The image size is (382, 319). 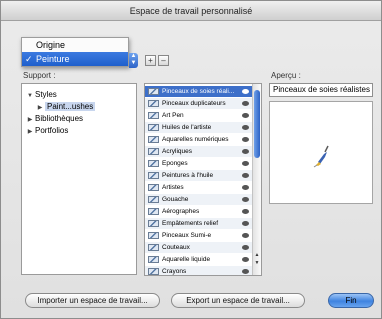 I want to click on menu-item-label: Peinture, so click(x=53, y=59).